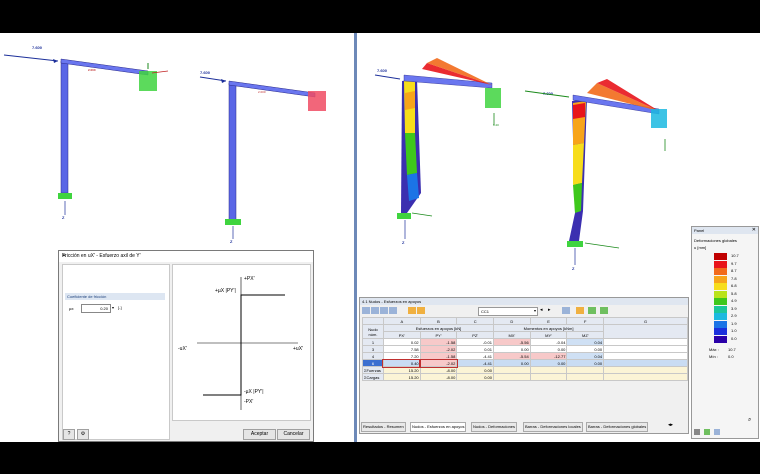  What do you see at coordinates (382, 70) in the screenshot?
I see `load-label-r1: 7.600` at bounding box center [382, 70].